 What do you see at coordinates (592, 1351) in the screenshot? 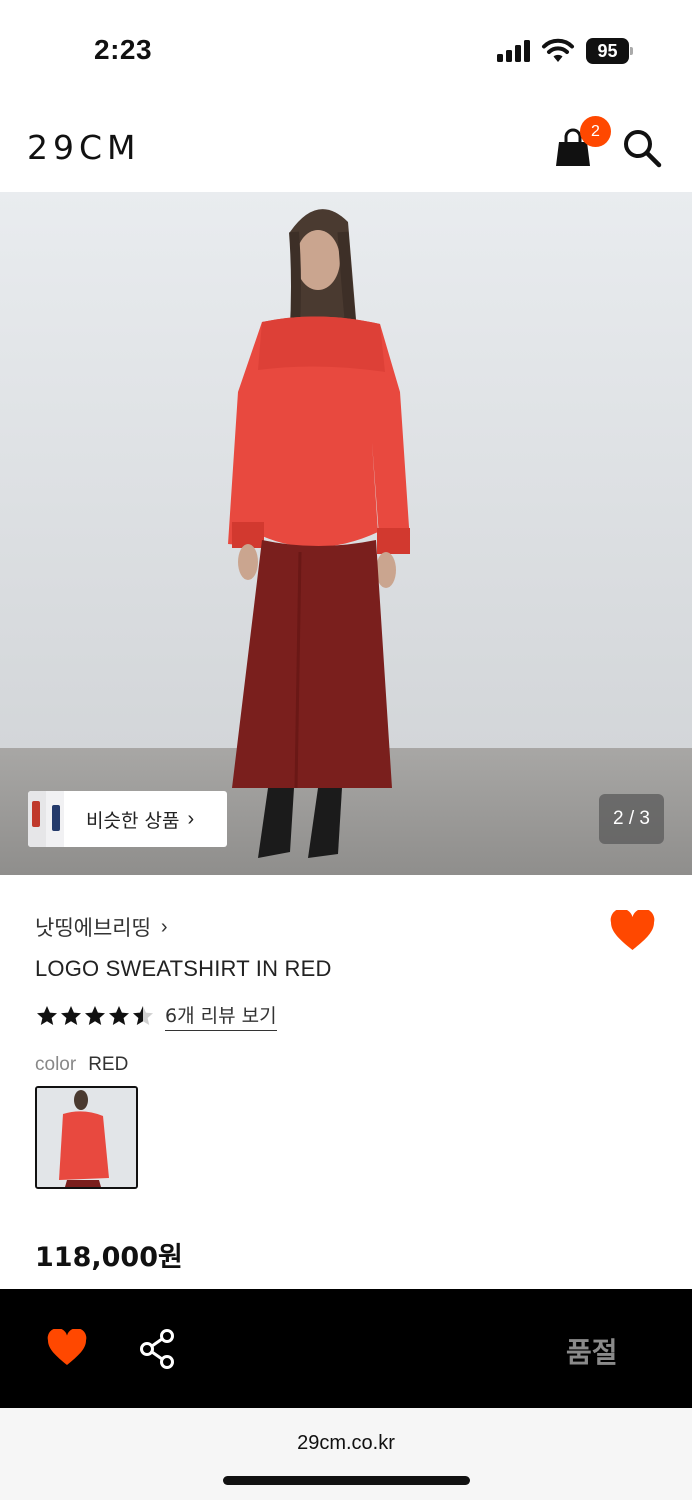
I see `soldout-button: 품절` at bounding box center [592, 1351].